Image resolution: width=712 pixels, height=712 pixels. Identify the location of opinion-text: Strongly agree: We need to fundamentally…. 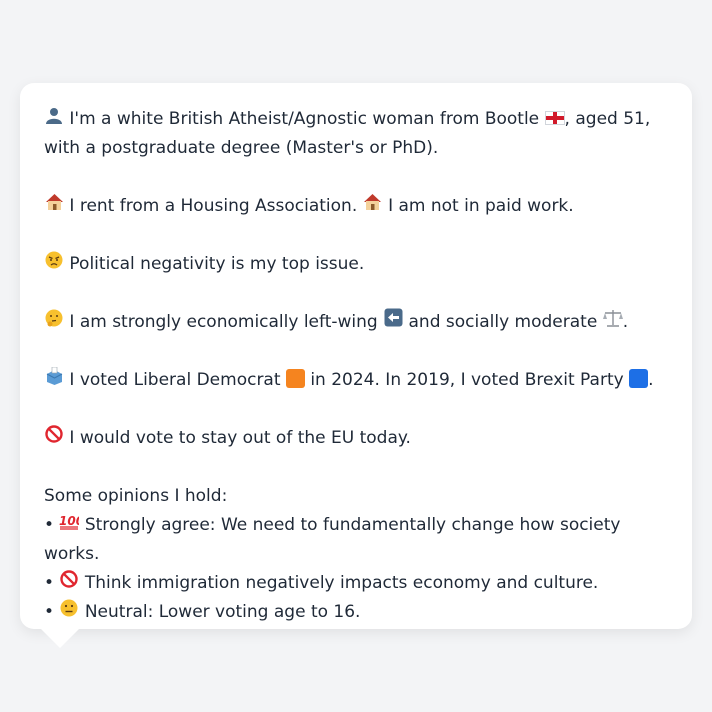
(332, 539).